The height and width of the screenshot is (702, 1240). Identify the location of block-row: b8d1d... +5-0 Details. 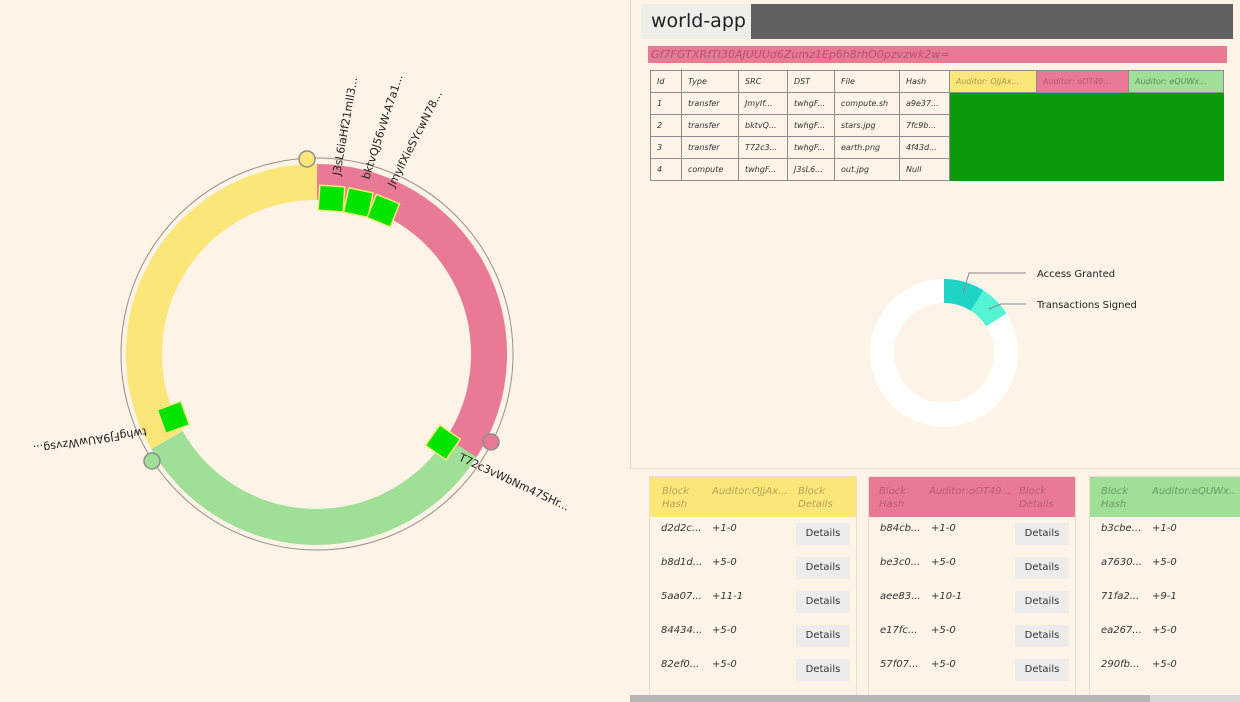
(753, 568).